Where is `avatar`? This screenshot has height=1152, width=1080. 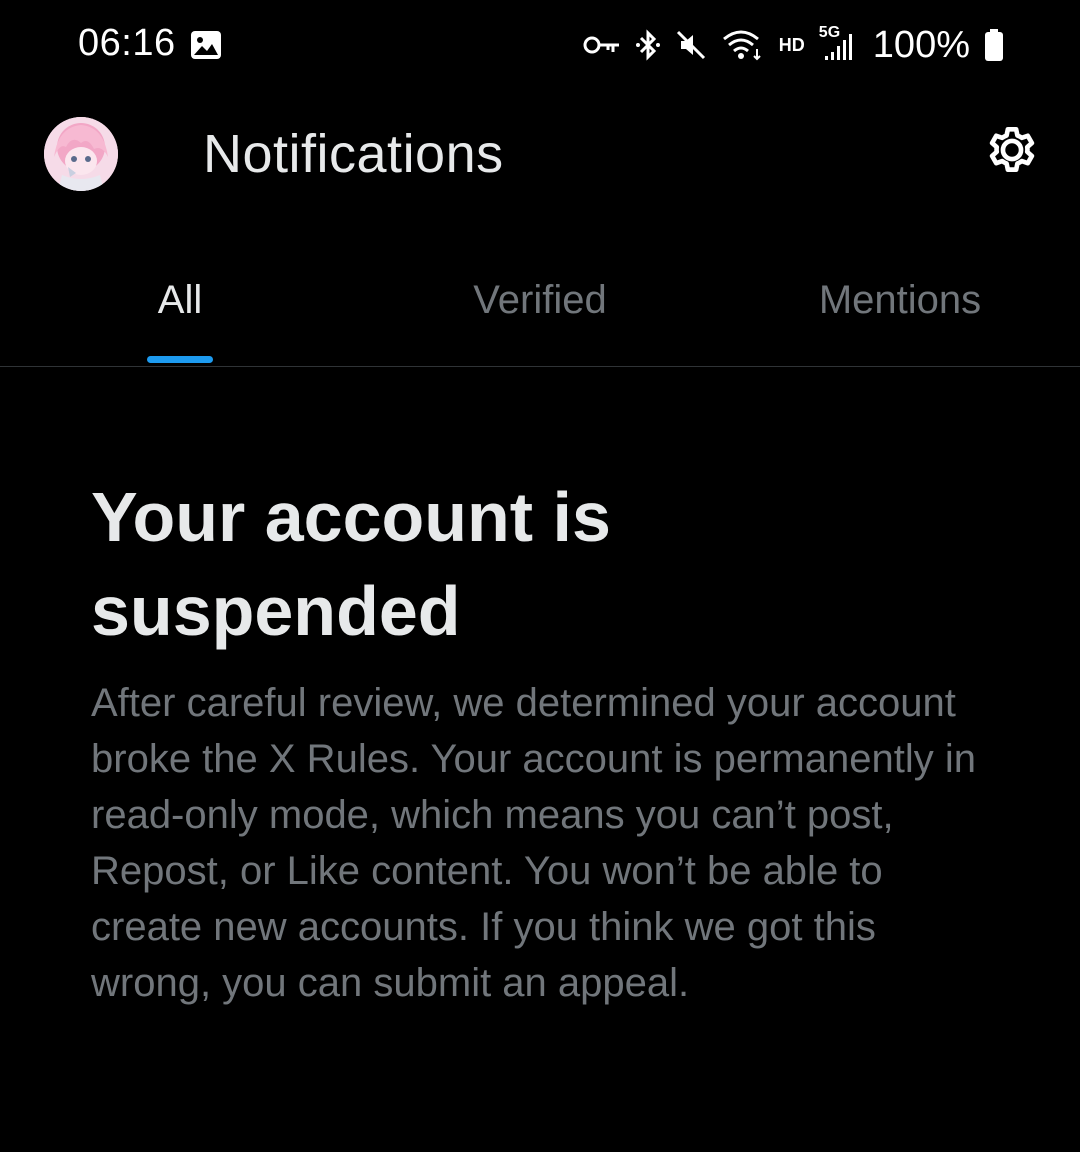
avatar is located at coordinates (81, 154).